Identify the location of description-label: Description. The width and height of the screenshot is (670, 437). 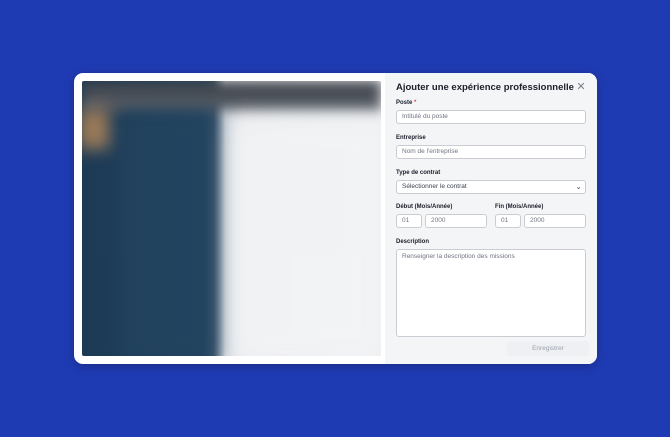
(413, 242).